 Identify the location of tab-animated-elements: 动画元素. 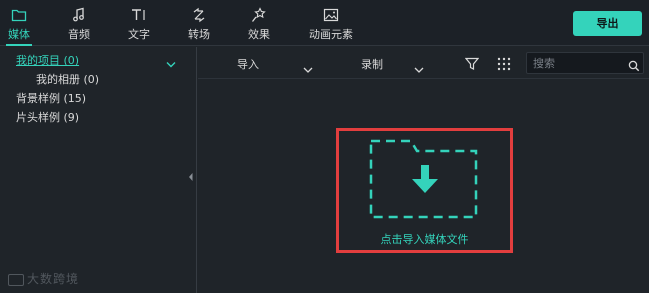
(331, 24).